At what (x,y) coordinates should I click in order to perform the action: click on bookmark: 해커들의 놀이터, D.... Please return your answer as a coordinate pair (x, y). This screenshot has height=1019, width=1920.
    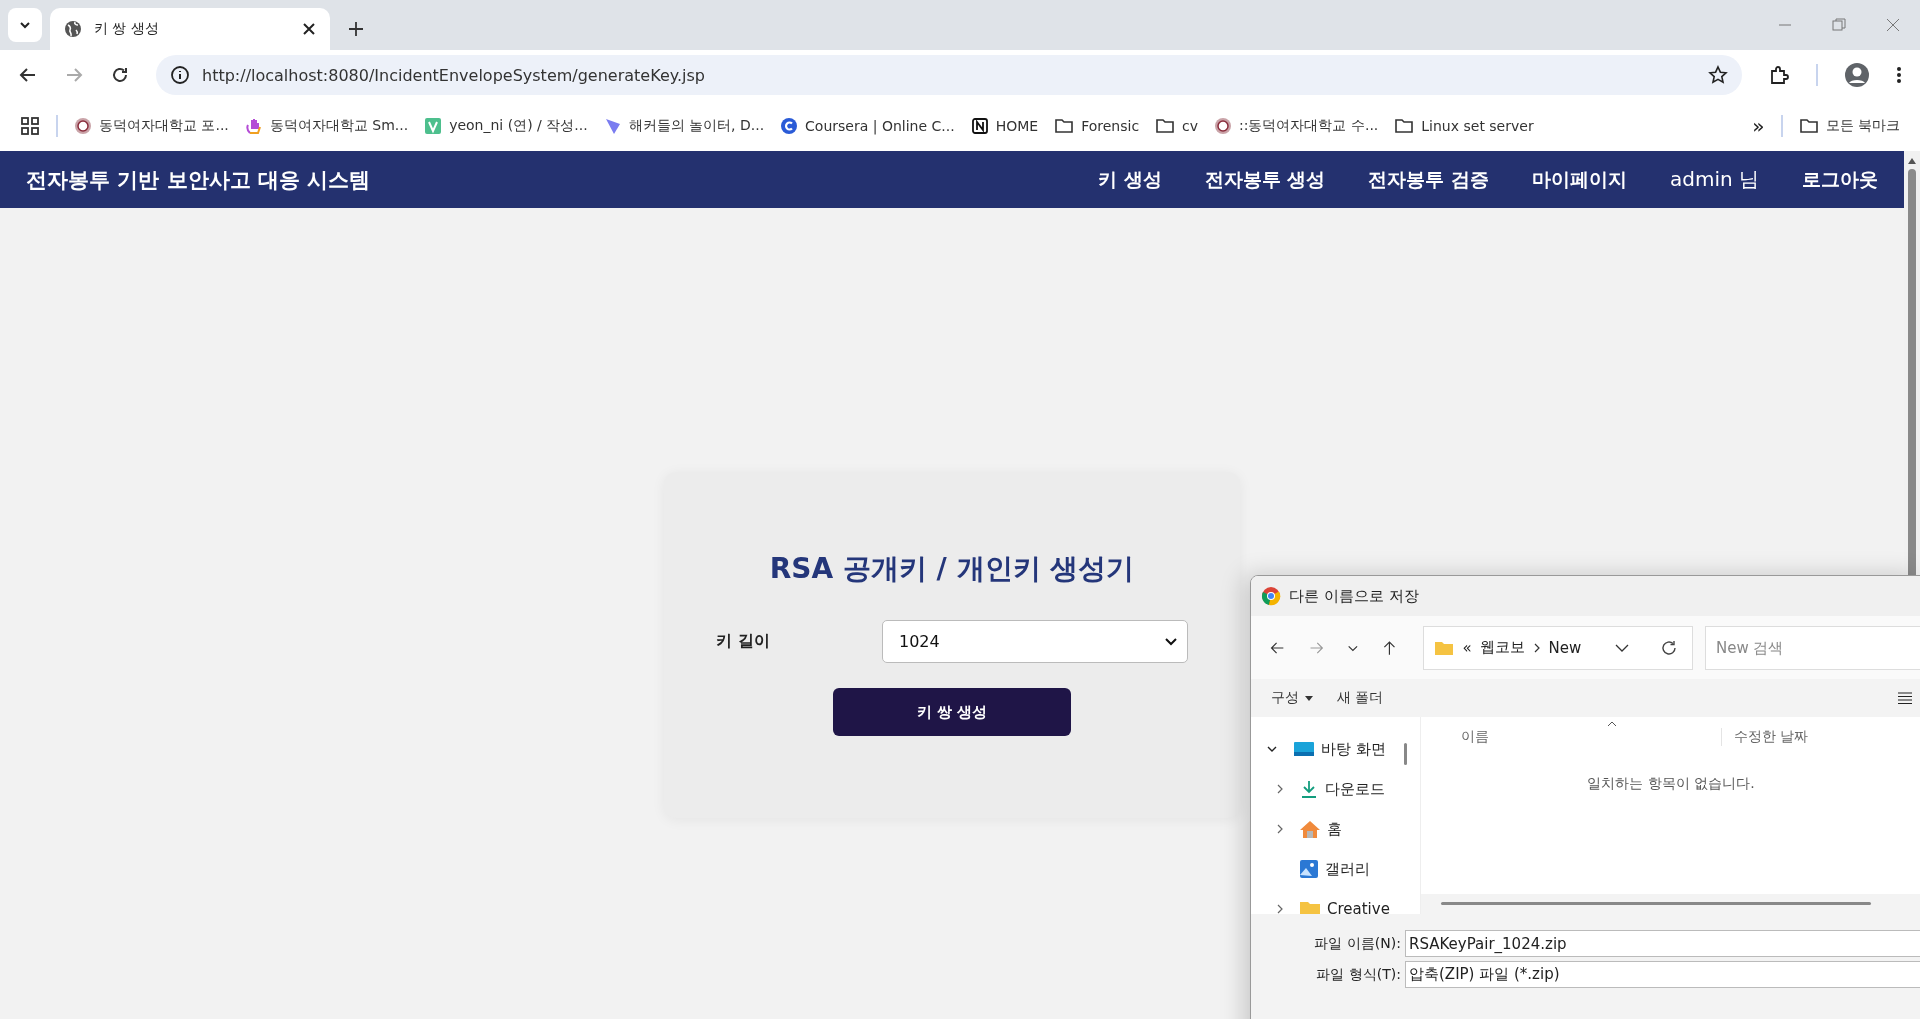
    Looking at the image, I should click on (684, 125).